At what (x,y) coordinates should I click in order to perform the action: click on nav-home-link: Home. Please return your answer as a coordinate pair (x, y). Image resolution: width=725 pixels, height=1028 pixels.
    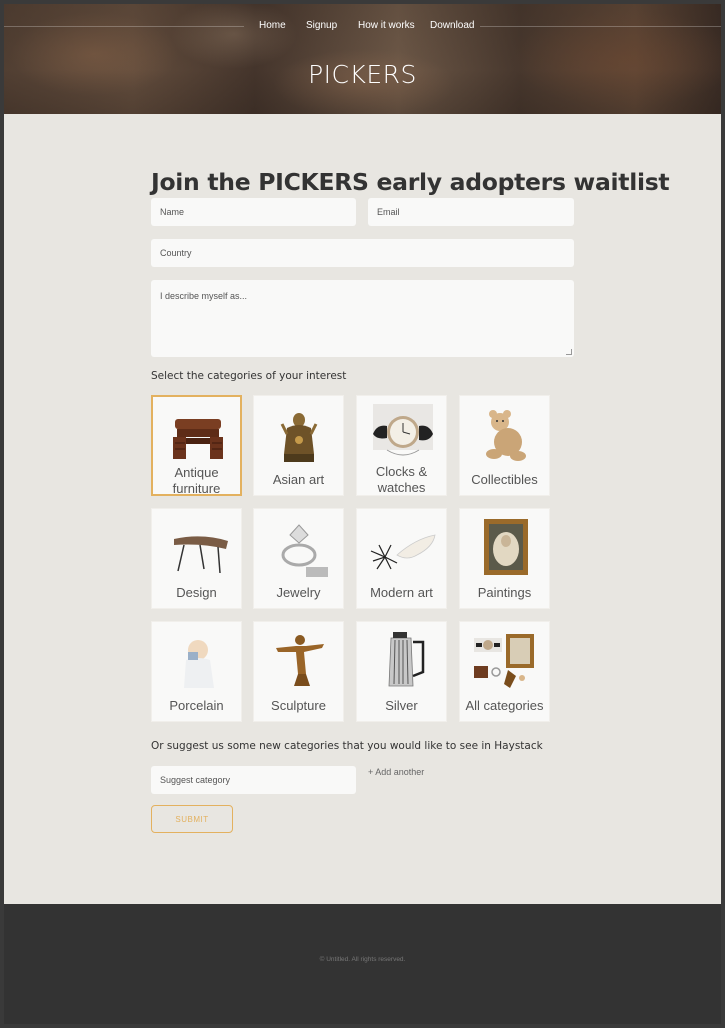
    Looking at the image, I should click on (272, 25).